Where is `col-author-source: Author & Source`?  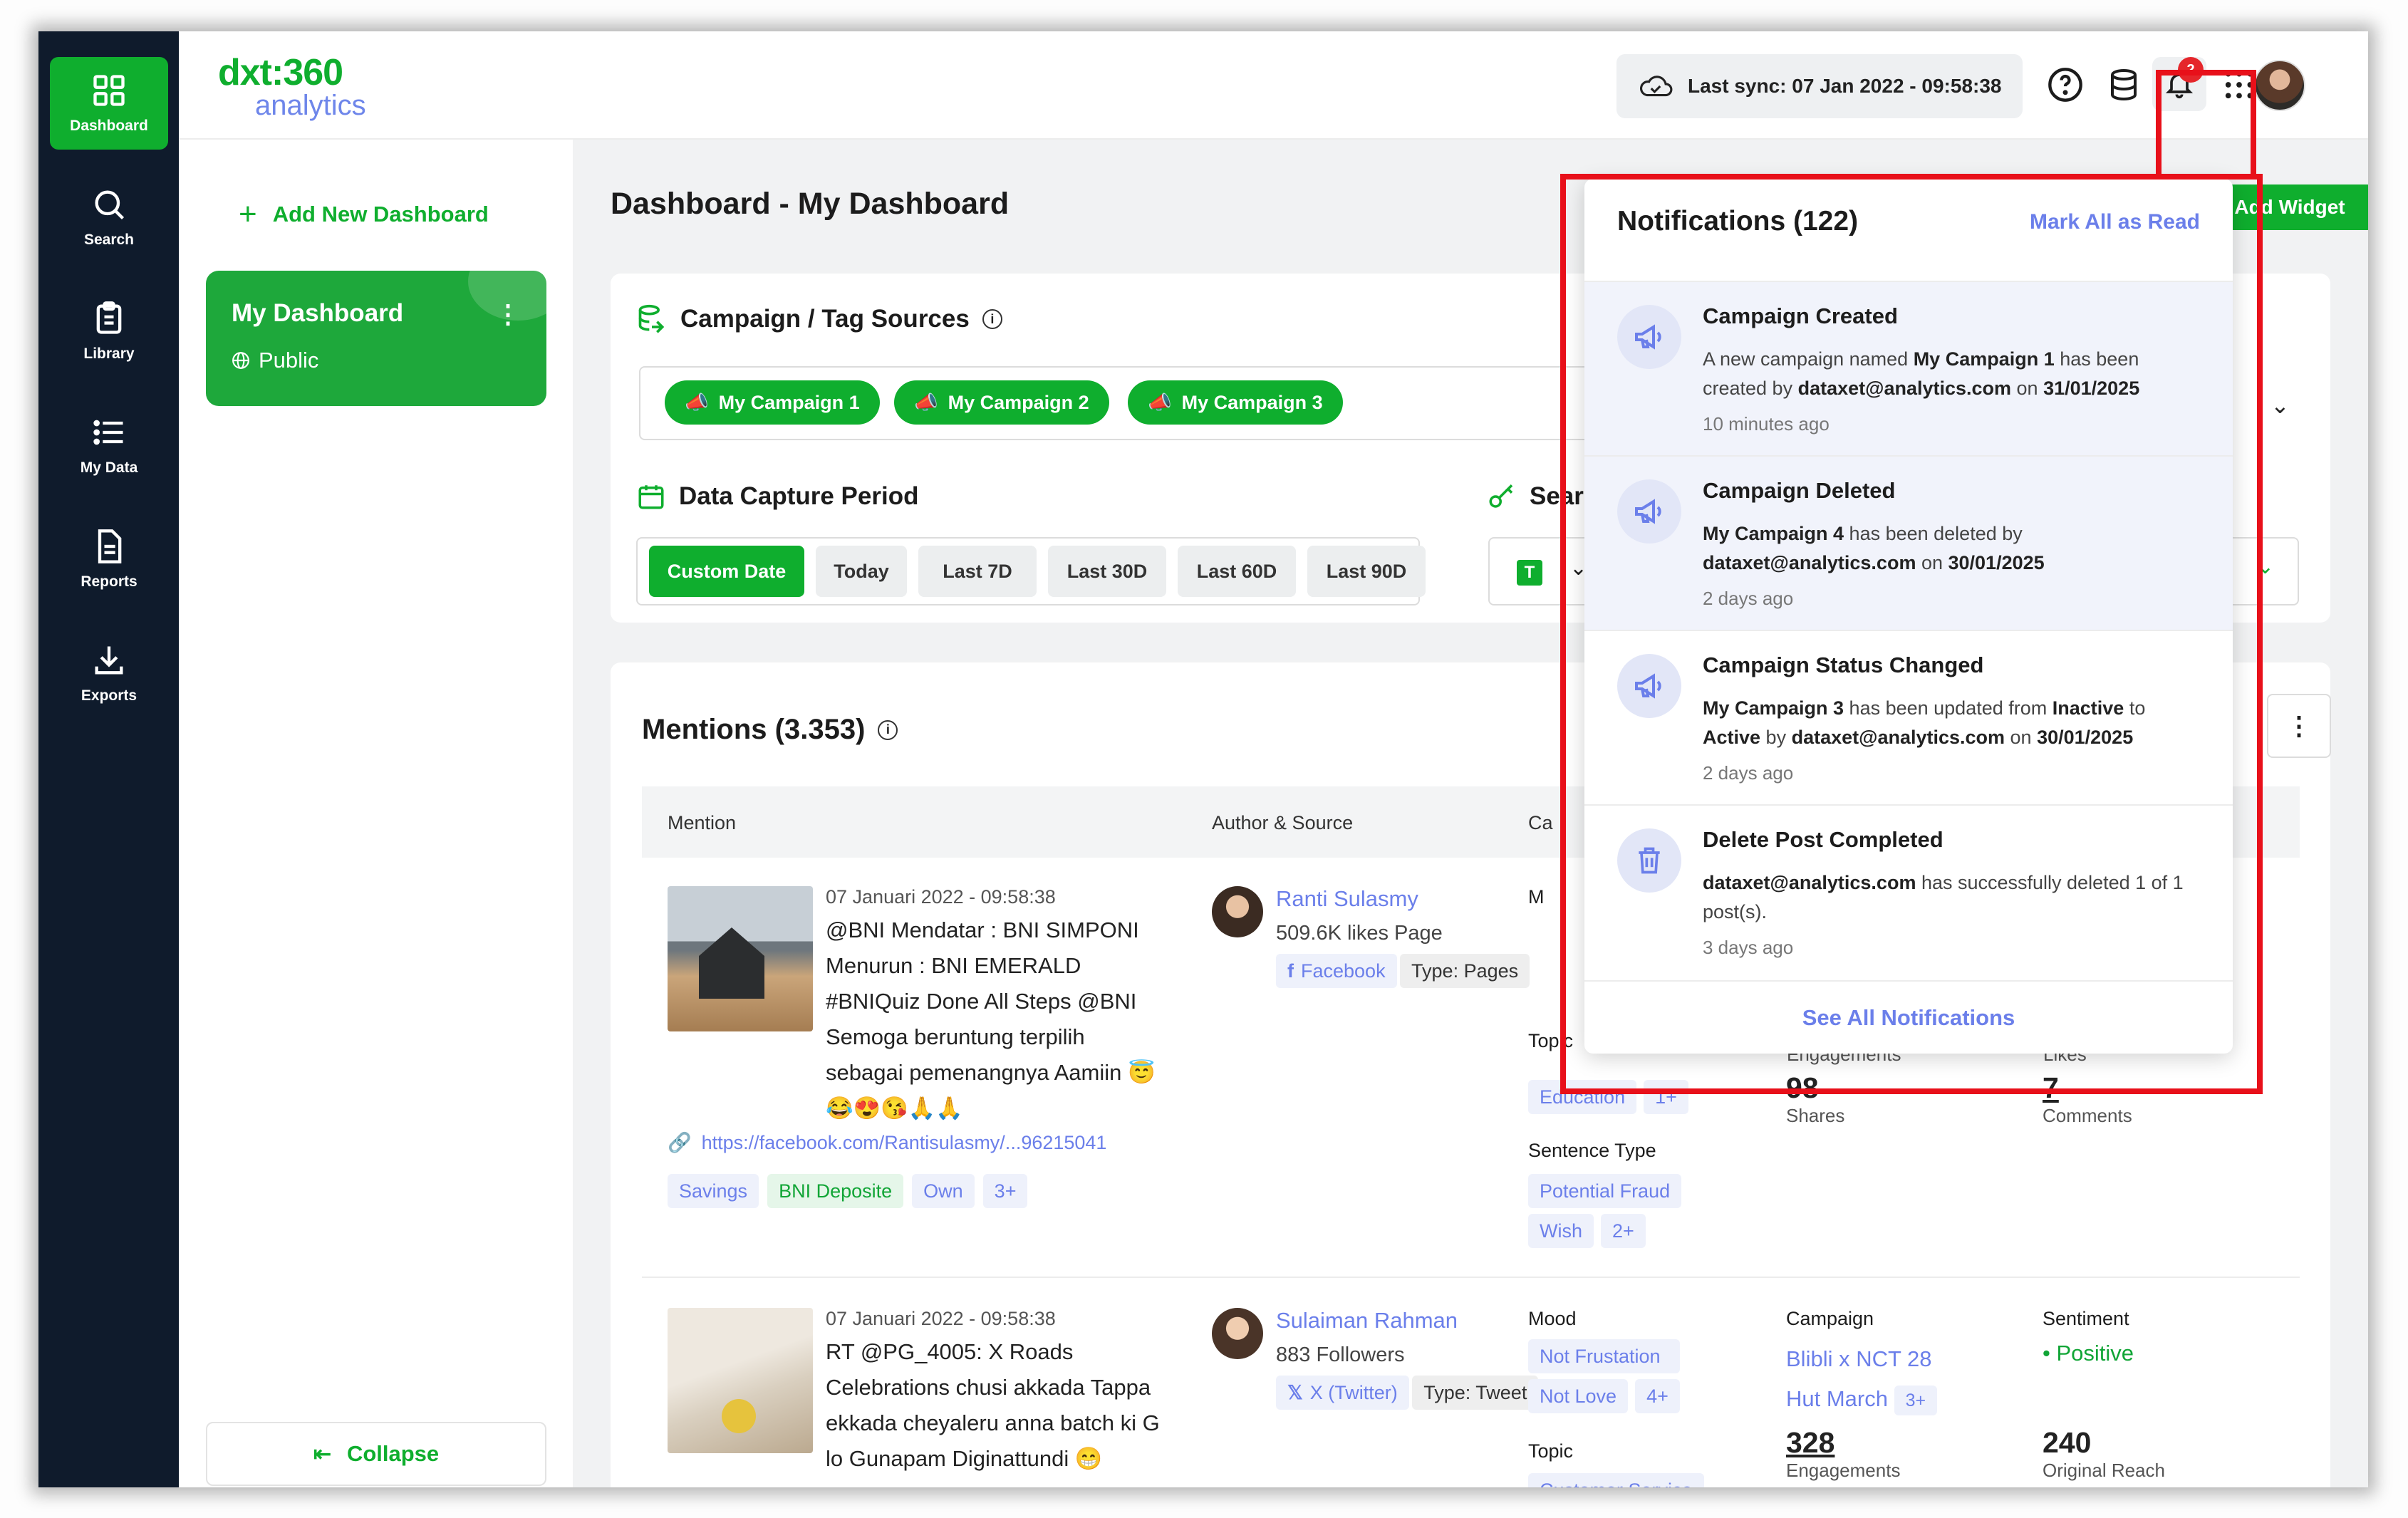 col-author-source: Author & Source is located at coordinates (1283, 822).